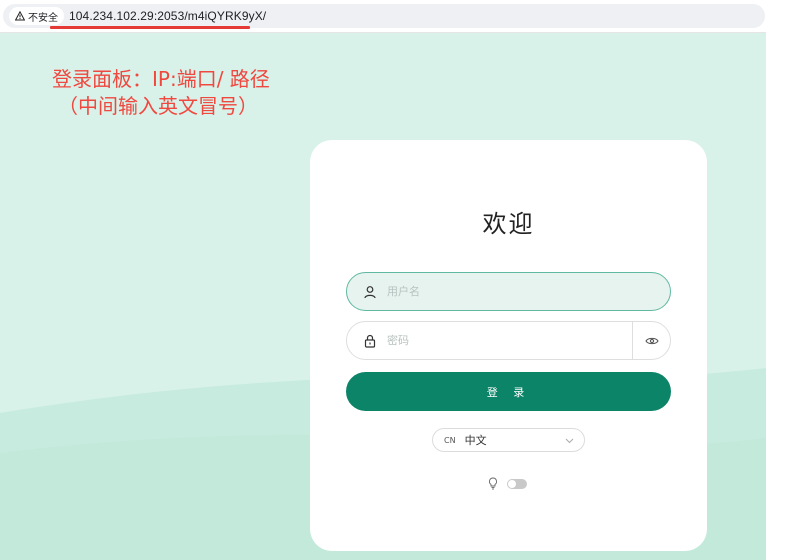 This screenshot has height=560, width=785. Describe the element at coordinates (508, 391) in the screenshot. I see `login-button: 登 录` at that location.